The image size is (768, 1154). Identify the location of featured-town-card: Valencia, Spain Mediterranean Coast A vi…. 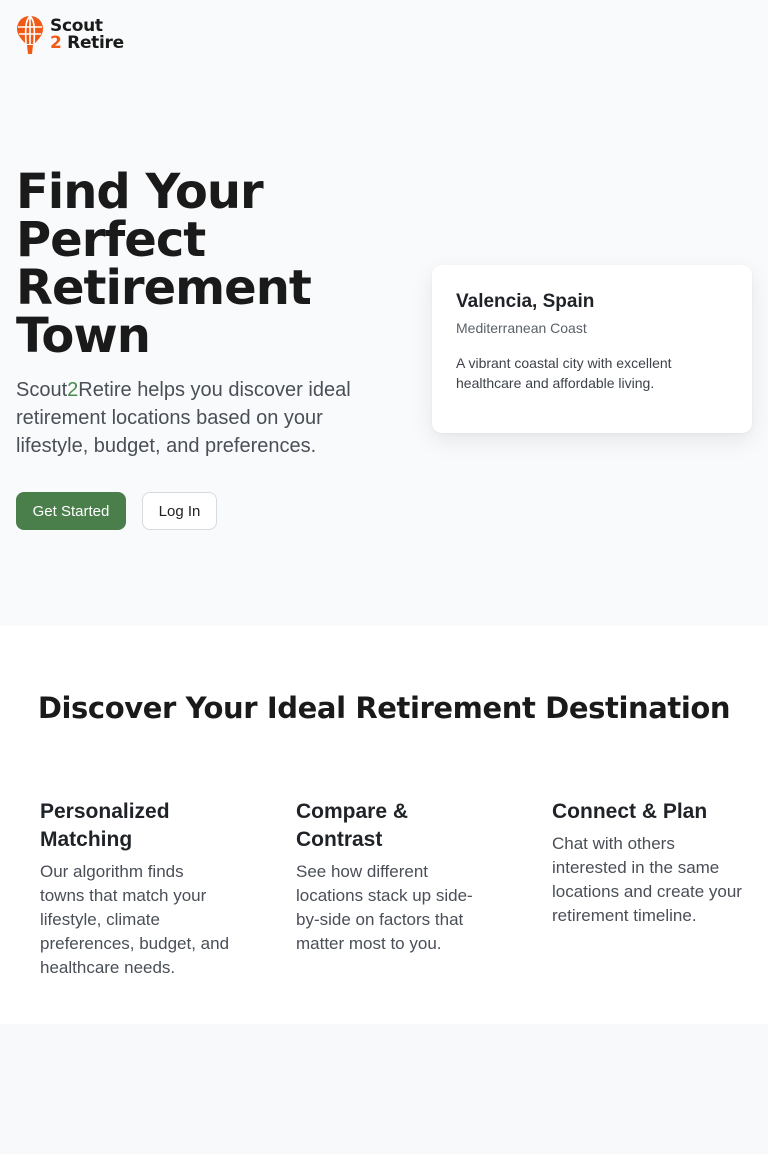
(592, 349).